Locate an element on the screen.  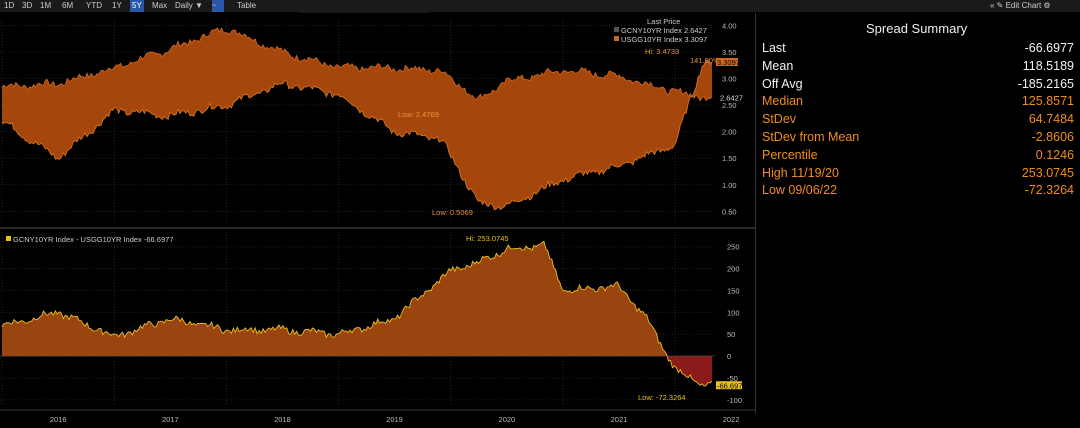
summary-row: Off Avg -185.2165 is located at coordinates (918, 86).